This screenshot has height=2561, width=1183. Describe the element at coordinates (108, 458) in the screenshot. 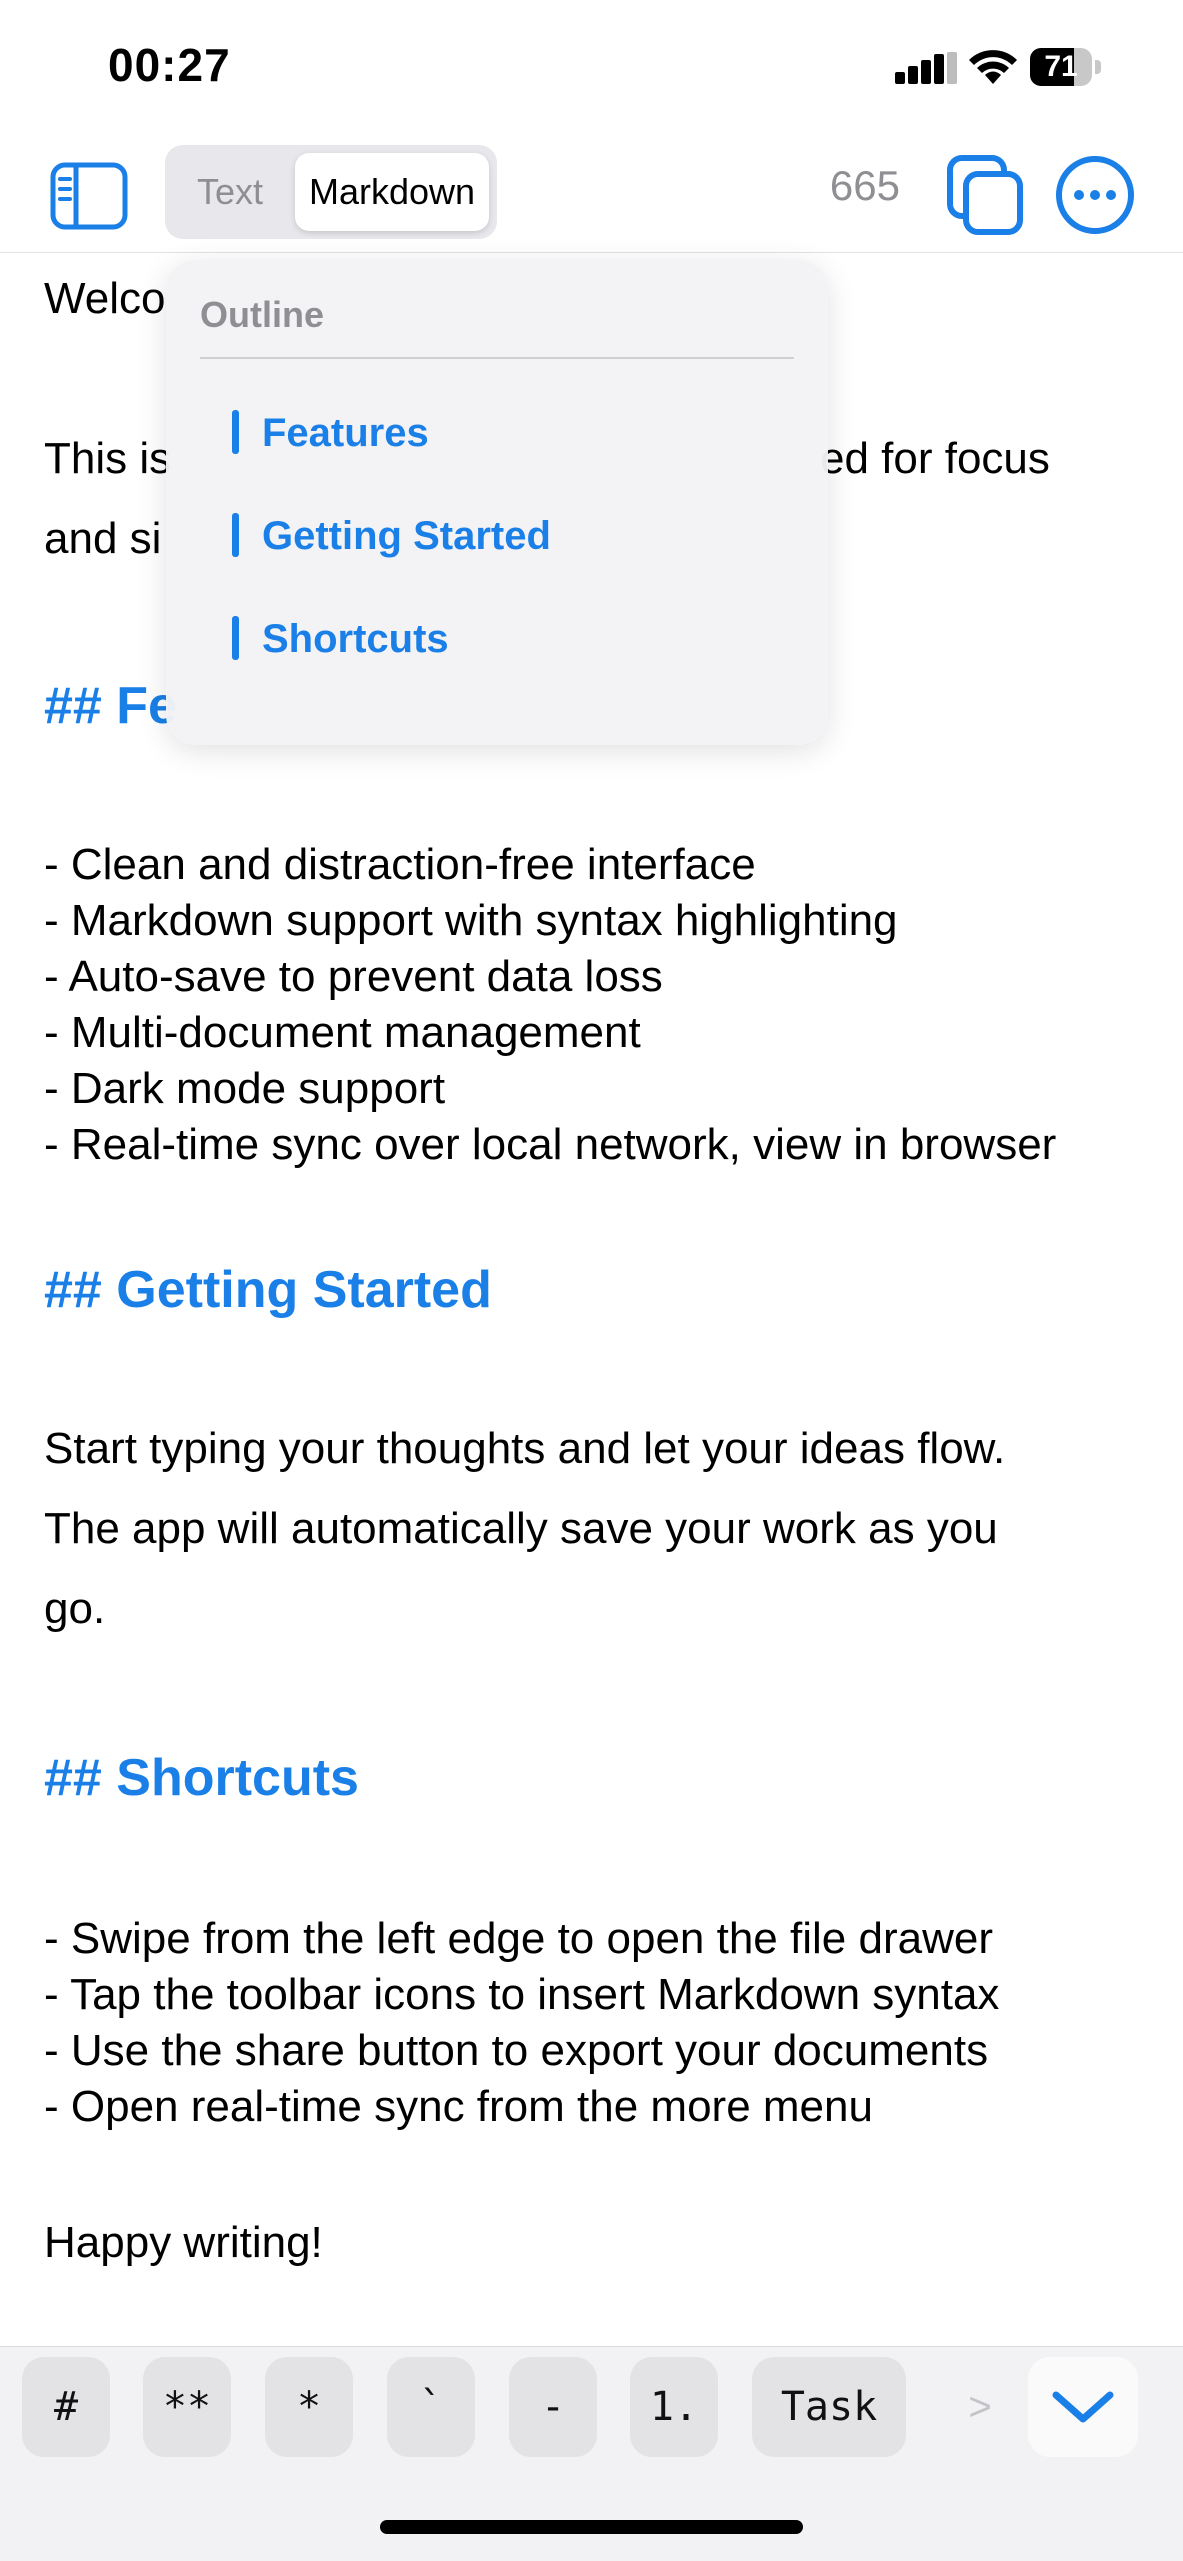

I see `editor-line-intro: This is` at that location.